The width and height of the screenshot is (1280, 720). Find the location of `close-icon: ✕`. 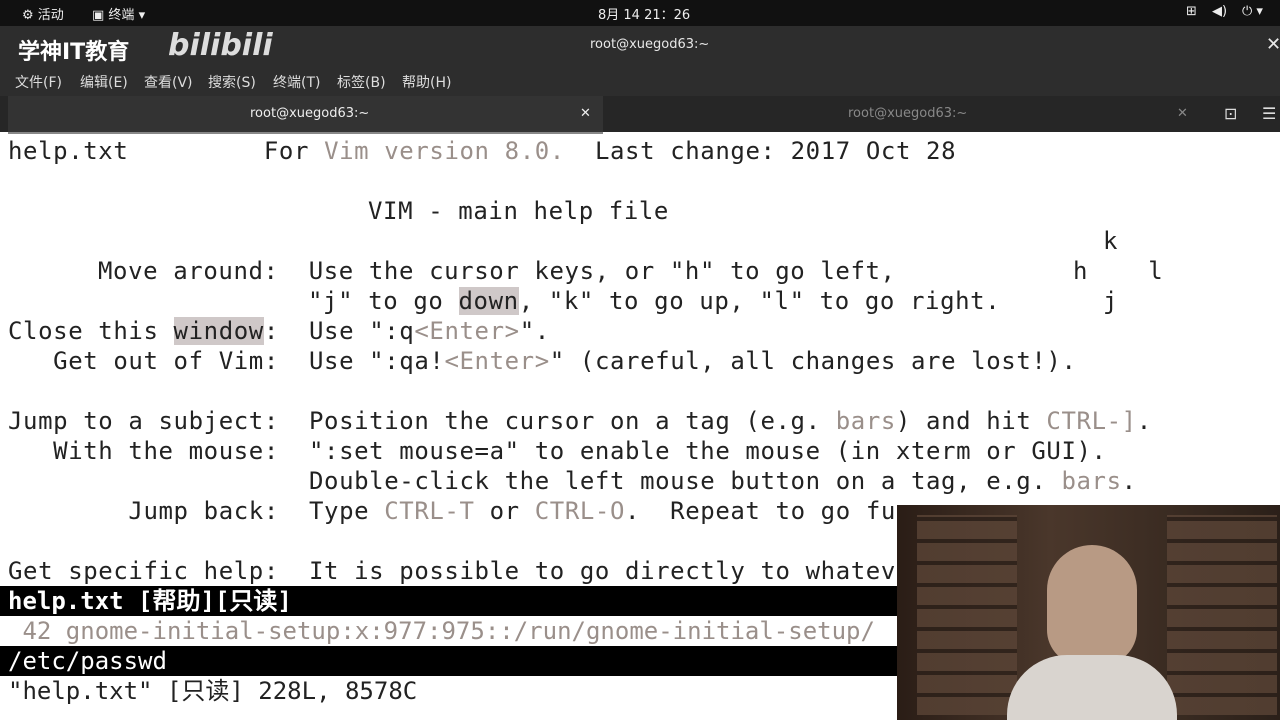

close-icon: ✕ is located at coordinates (1273, 44).